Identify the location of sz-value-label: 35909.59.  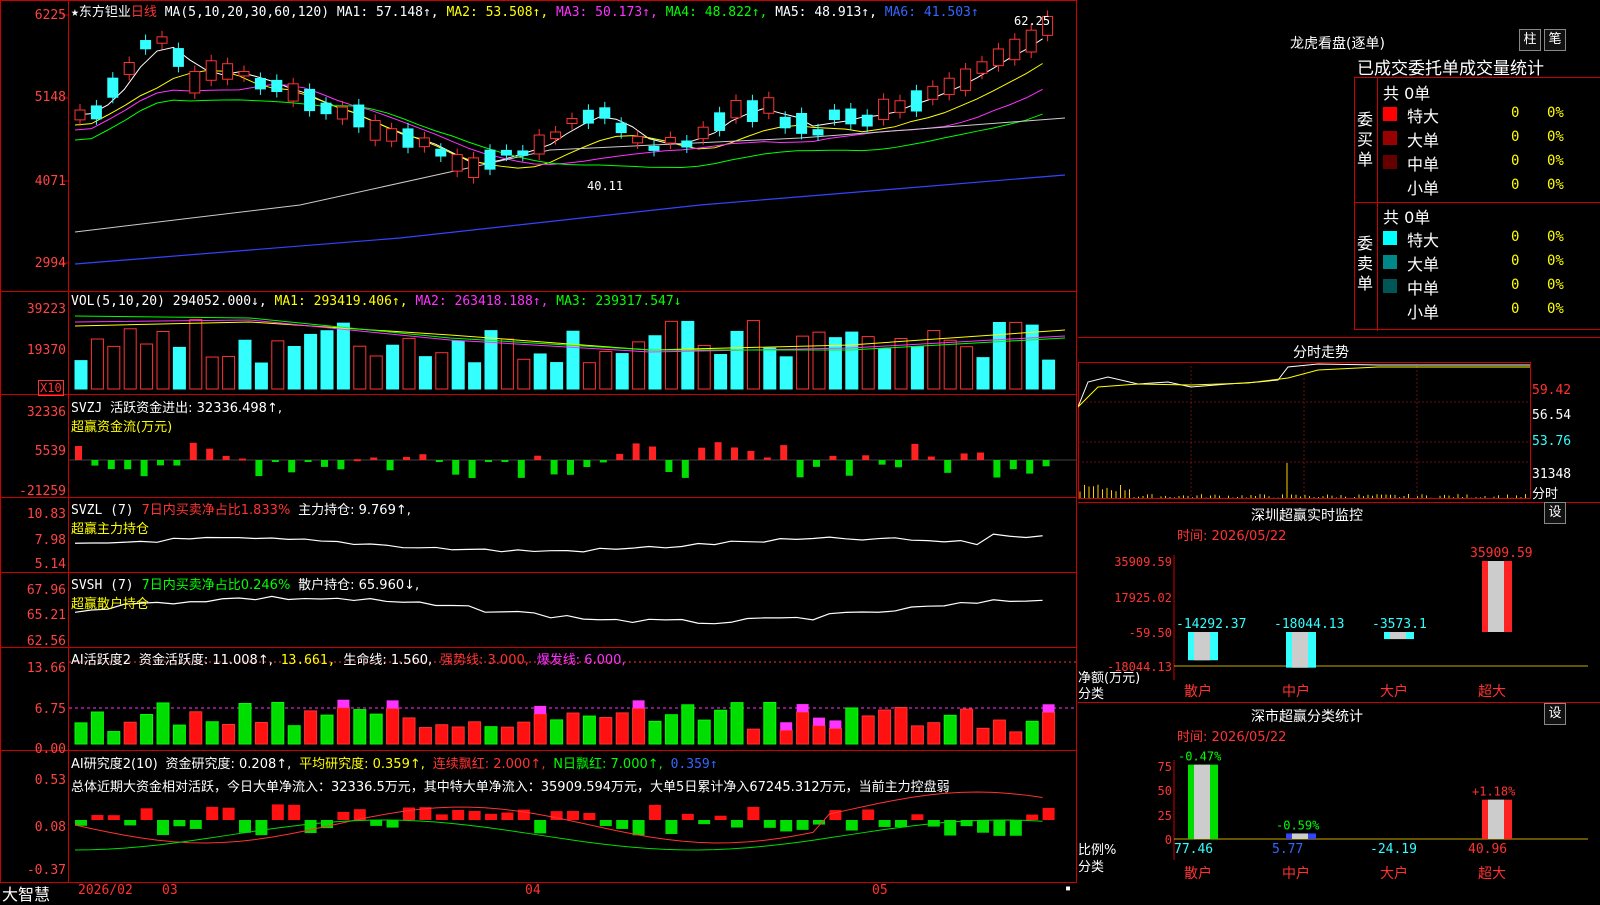
(1501, 553).